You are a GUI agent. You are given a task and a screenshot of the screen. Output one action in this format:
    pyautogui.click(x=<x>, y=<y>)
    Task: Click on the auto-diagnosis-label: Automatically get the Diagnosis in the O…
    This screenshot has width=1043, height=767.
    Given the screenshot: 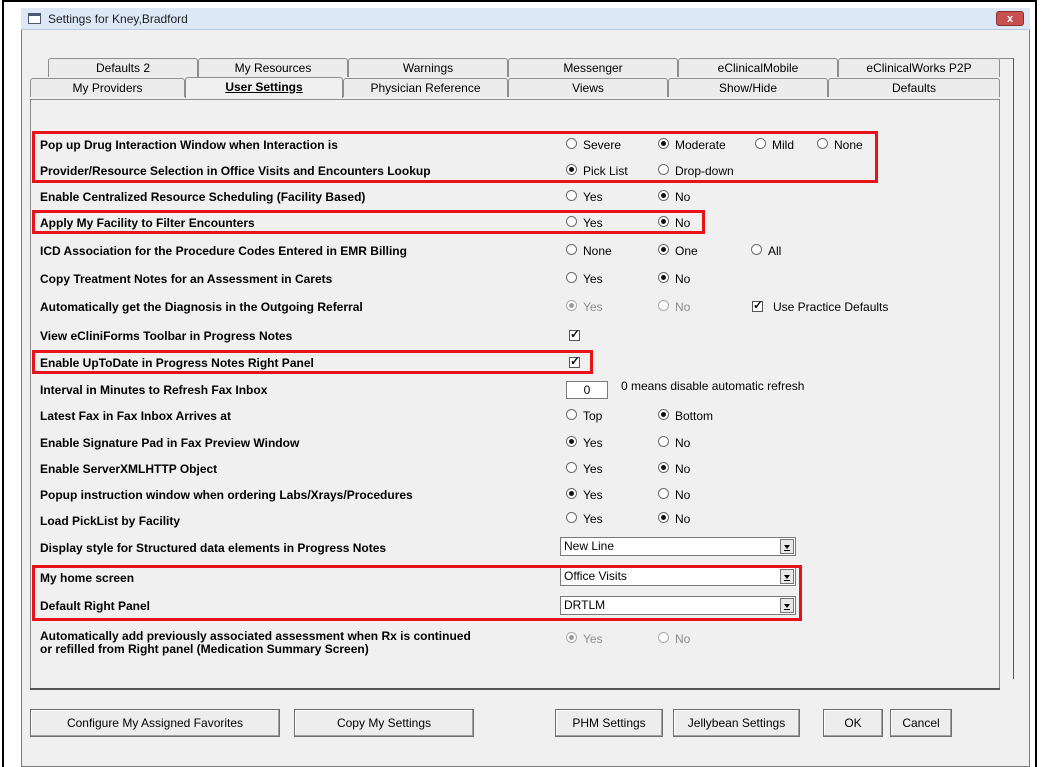 What is the action you would take?
    pyautogui.click(x=201, y=307)
    